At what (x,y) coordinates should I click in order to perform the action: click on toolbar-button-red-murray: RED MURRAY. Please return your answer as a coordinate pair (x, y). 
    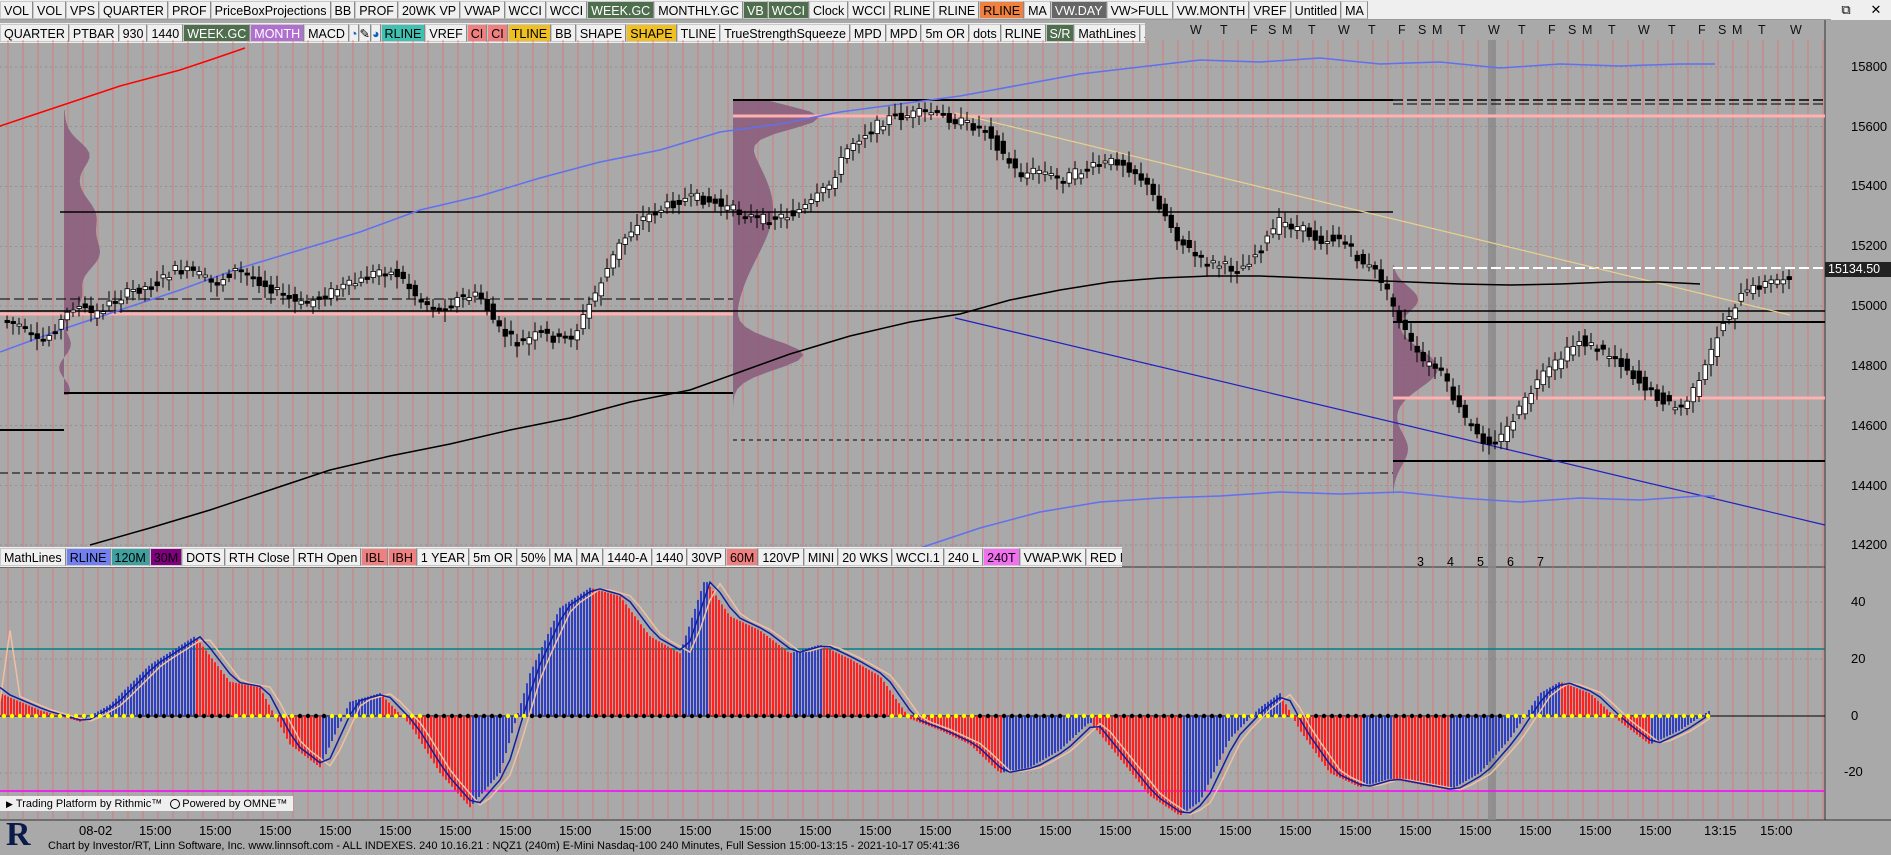
    Looking at the image, I should click on (1103, 557).